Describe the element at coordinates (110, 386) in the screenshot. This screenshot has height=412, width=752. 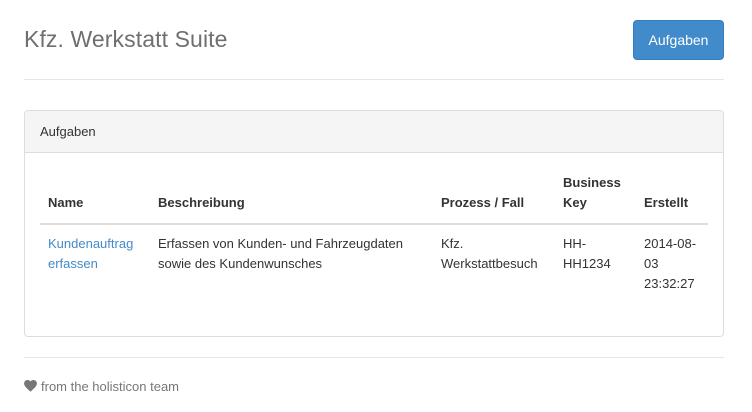
I see `footer-text: from the holisticon team` at that location.